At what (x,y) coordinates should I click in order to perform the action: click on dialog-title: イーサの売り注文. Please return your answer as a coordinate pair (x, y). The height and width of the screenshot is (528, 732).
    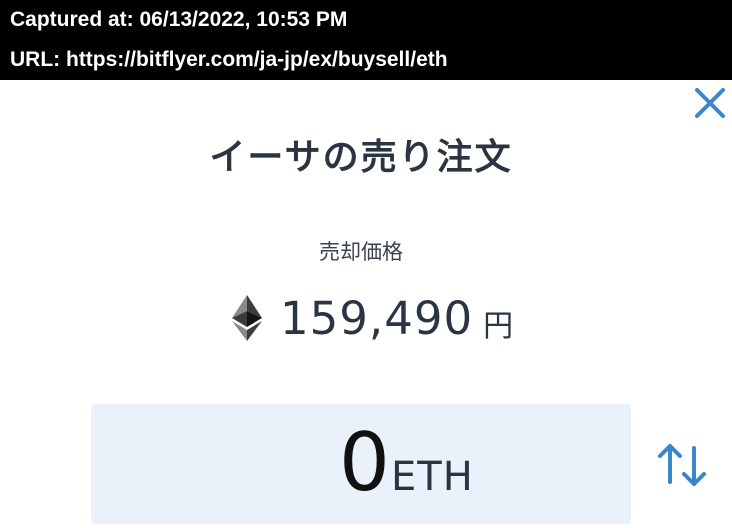
    Looking at the image, I should click on (361, 157).